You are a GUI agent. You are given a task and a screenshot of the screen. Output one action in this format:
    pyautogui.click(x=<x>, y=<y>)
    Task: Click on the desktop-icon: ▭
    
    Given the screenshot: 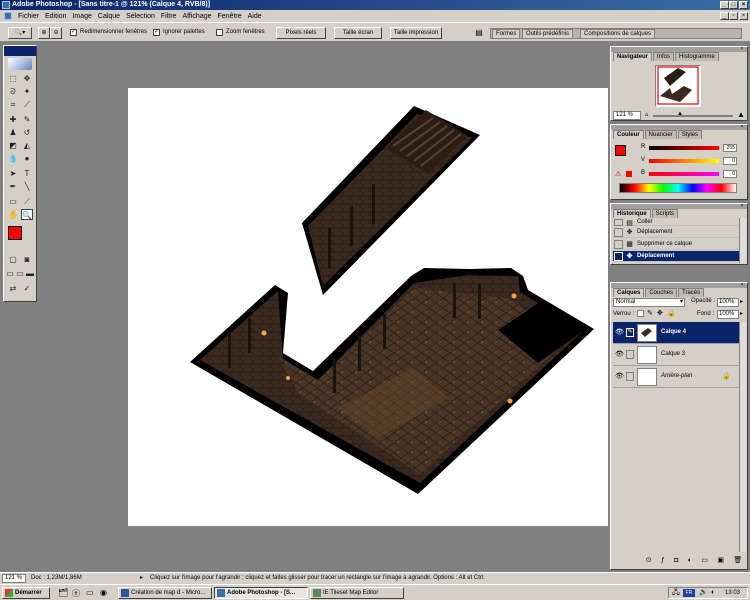 What is the action you would take?
    pyautogui.click(x=90, y=592)
    